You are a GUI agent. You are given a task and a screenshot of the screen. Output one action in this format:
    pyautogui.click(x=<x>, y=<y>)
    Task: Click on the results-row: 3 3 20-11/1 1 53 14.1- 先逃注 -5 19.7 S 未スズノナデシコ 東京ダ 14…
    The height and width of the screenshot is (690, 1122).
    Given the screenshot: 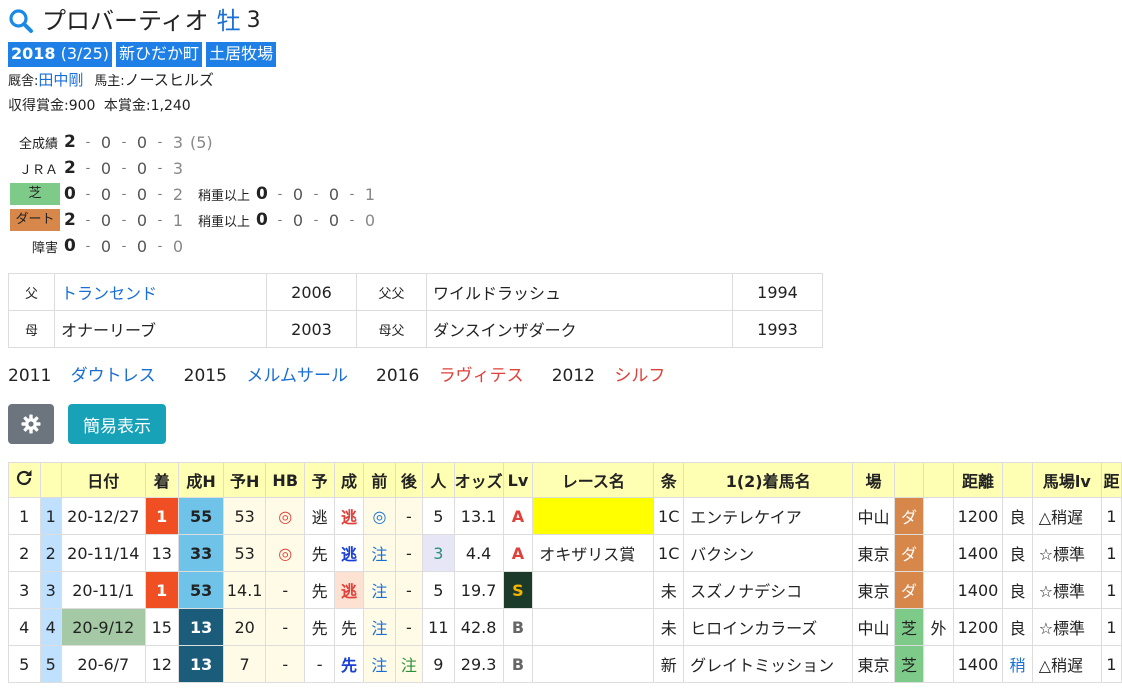 What is the action you would take?
    pyautogui.click(x=565, y=590)
    